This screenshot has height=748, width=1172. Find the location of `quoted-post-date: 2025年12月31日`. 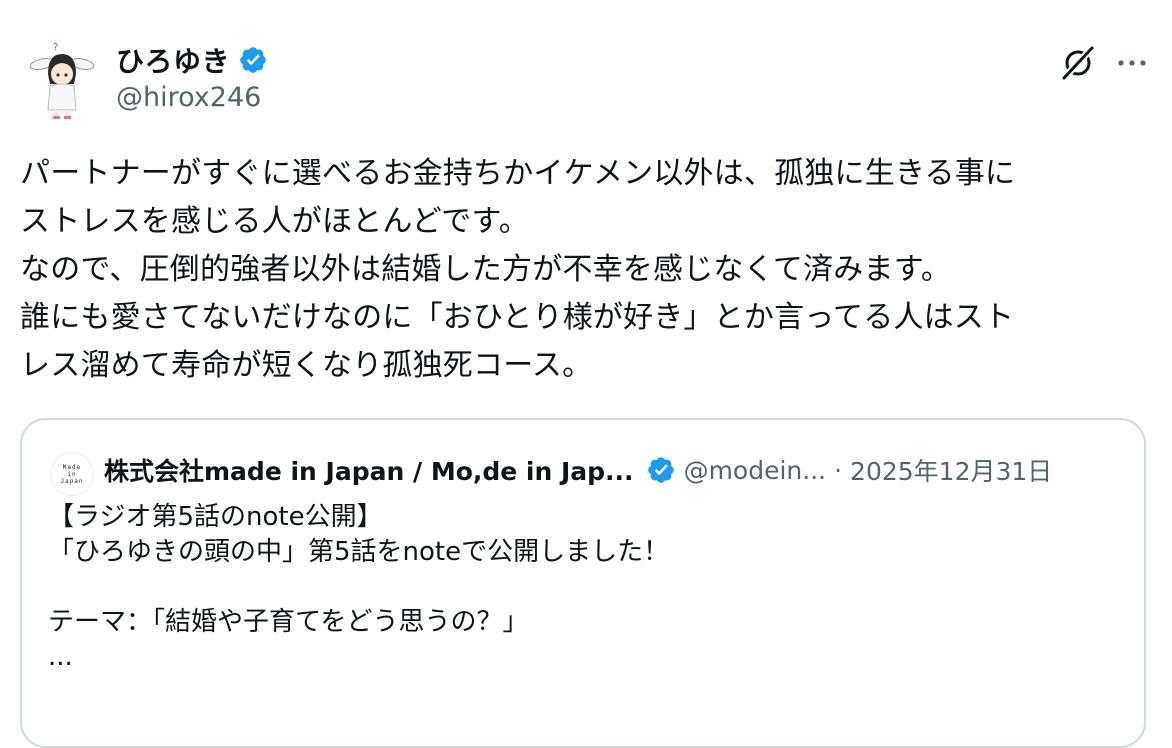

quoted-post-date: 2025年12月31日 is located at coordinates (951, 470).